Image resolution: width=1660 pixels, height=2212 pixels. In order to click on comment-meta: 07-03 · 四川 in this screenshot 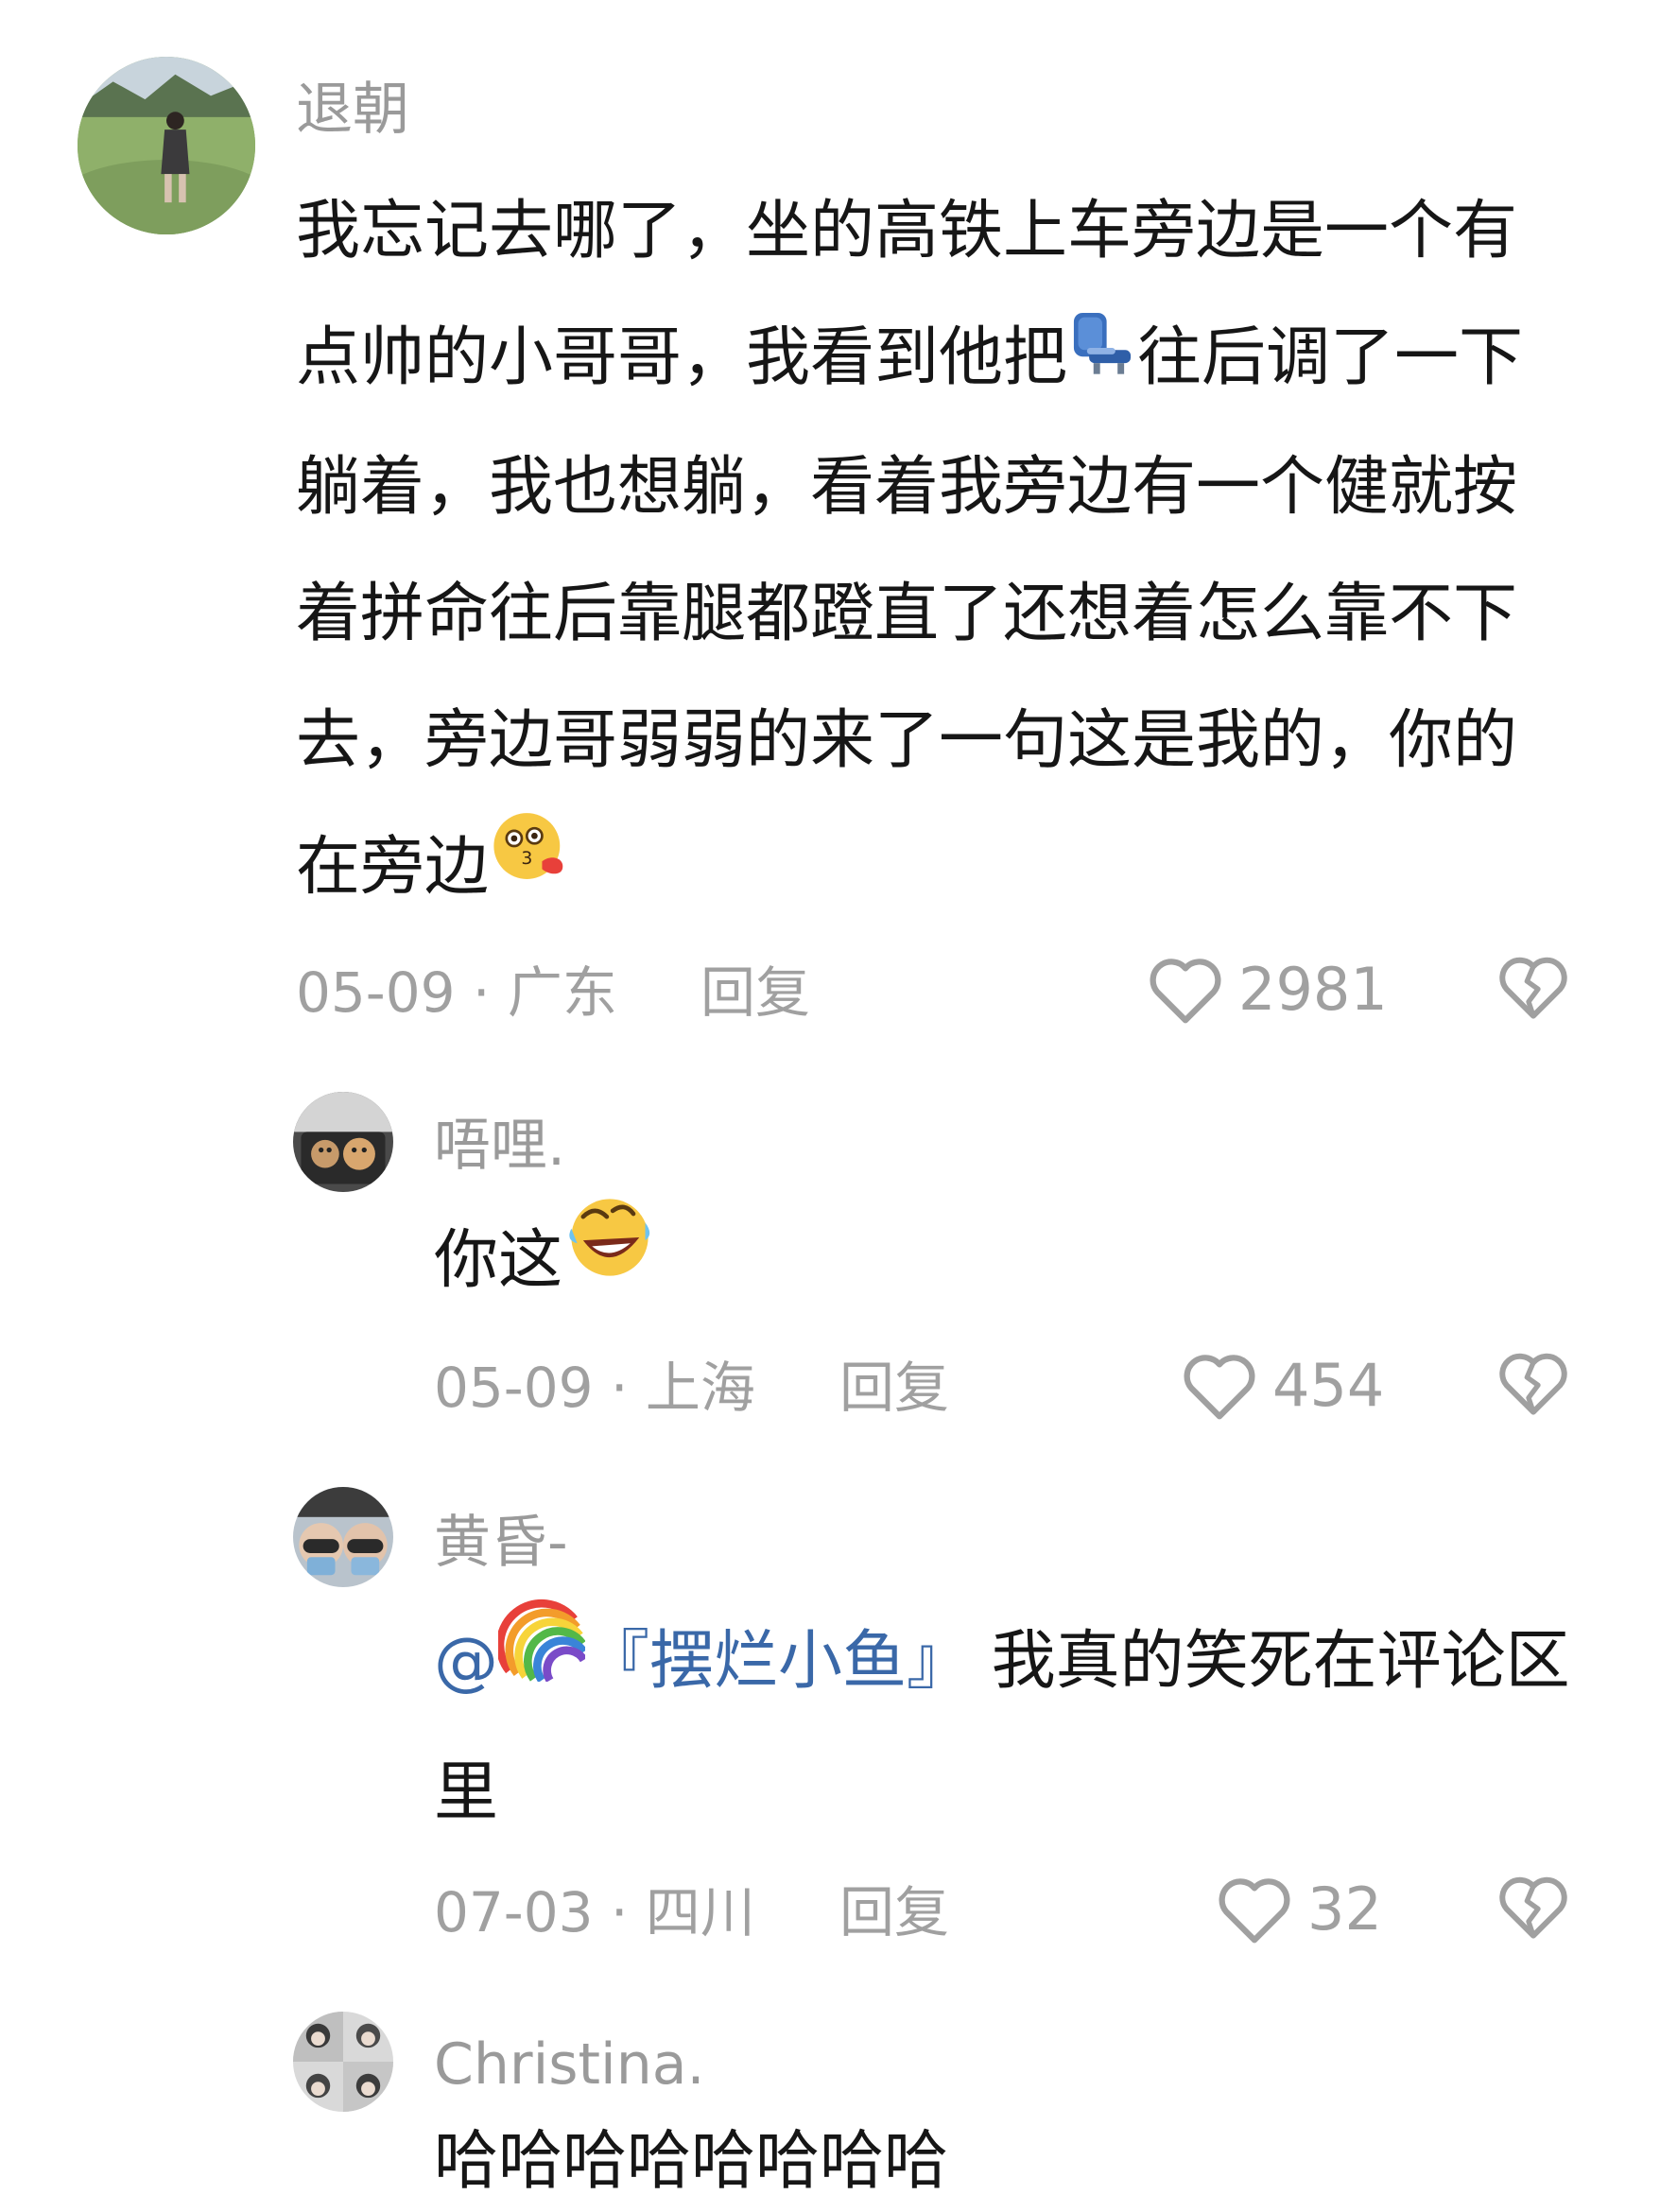, I will do `click(594, 1912)`.